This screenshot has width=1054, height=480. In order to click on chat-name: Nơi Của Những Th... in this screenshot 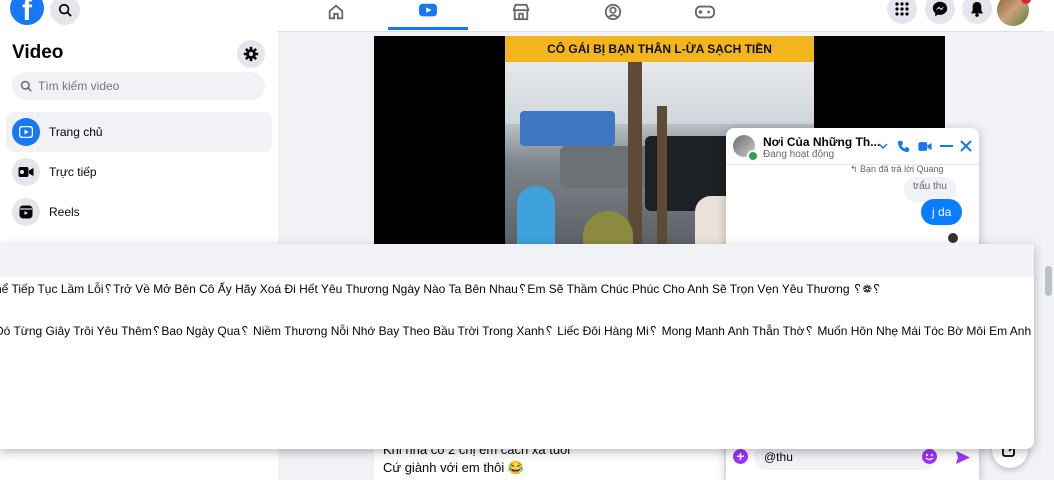, I will do `click(821, 142)`.